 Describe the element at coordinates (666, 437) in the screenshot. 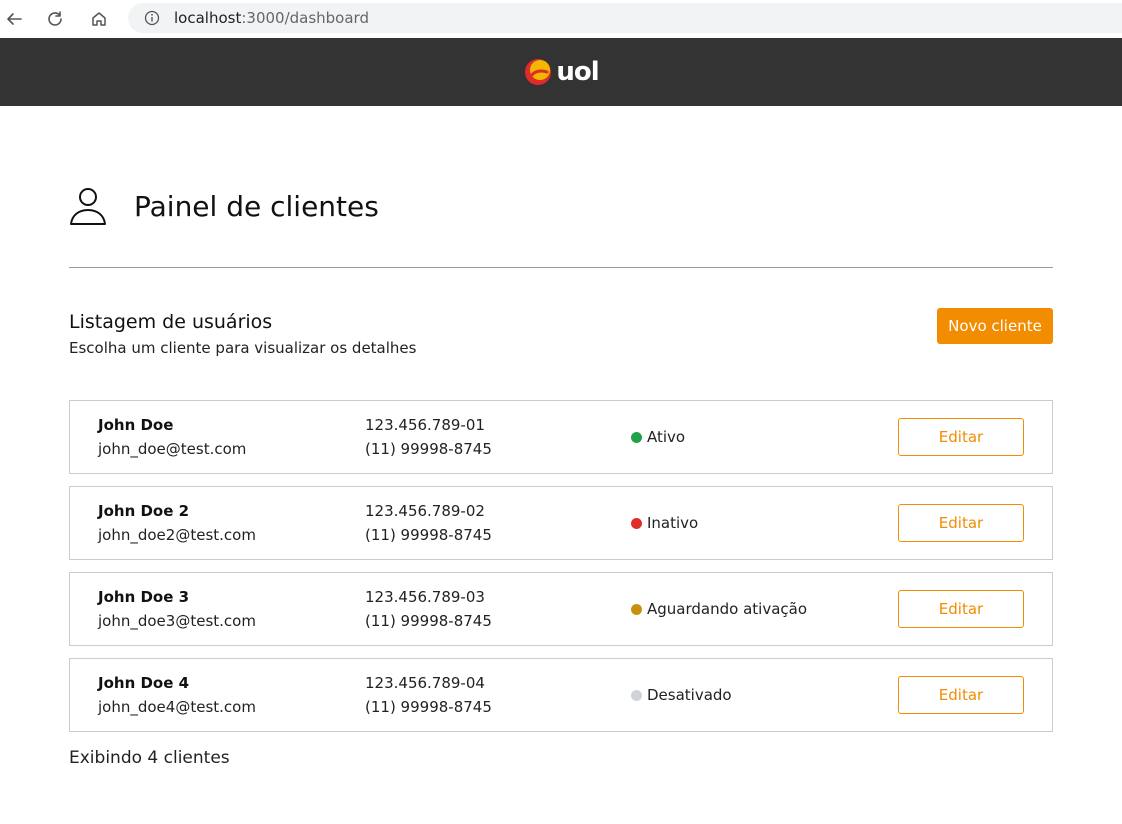

I see `status-label: Ativo` at that location.